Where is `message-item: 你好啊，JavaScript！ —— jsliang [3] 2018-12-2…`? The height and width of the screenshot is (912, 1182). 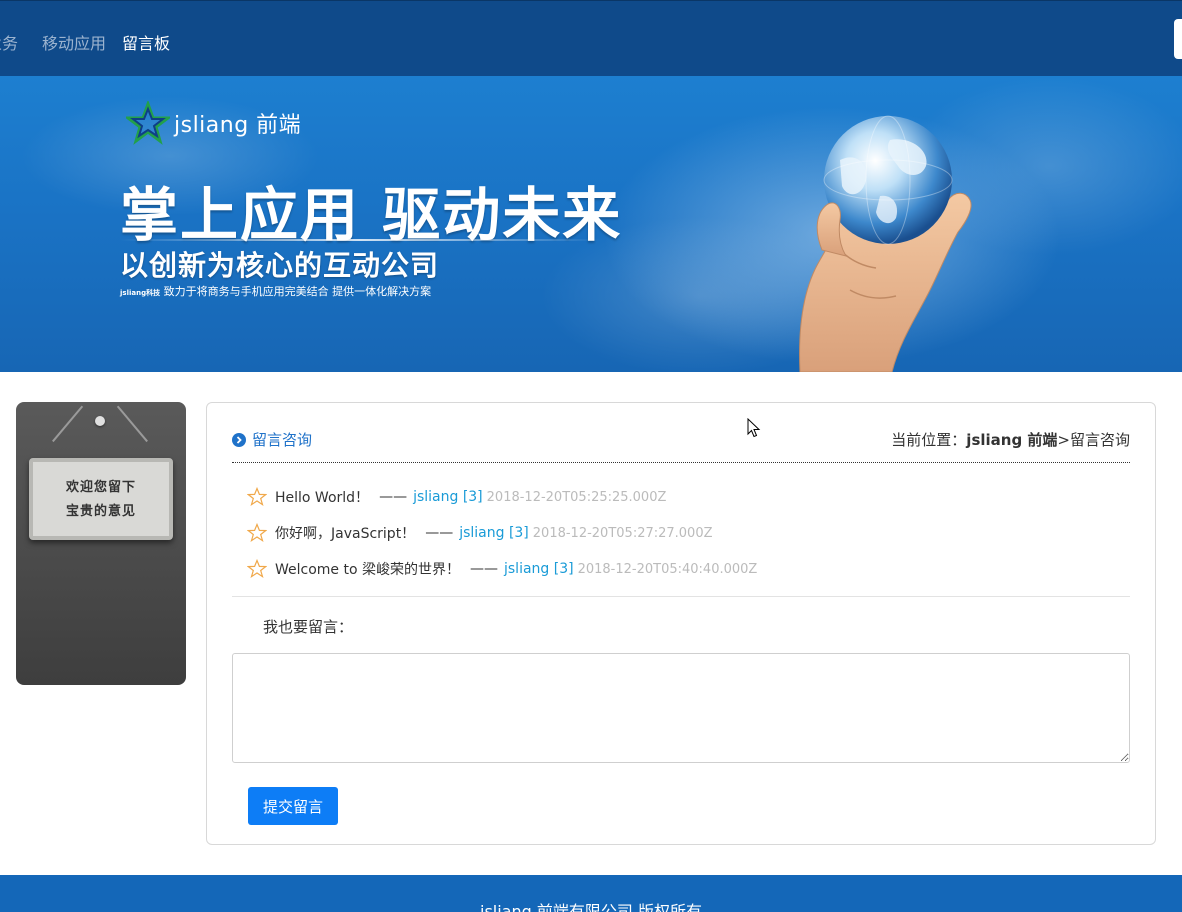 message-item: 你好啊，JavaScript！ —— jsliang [3] 2018-12-2… is located at coordinates (687, 533).